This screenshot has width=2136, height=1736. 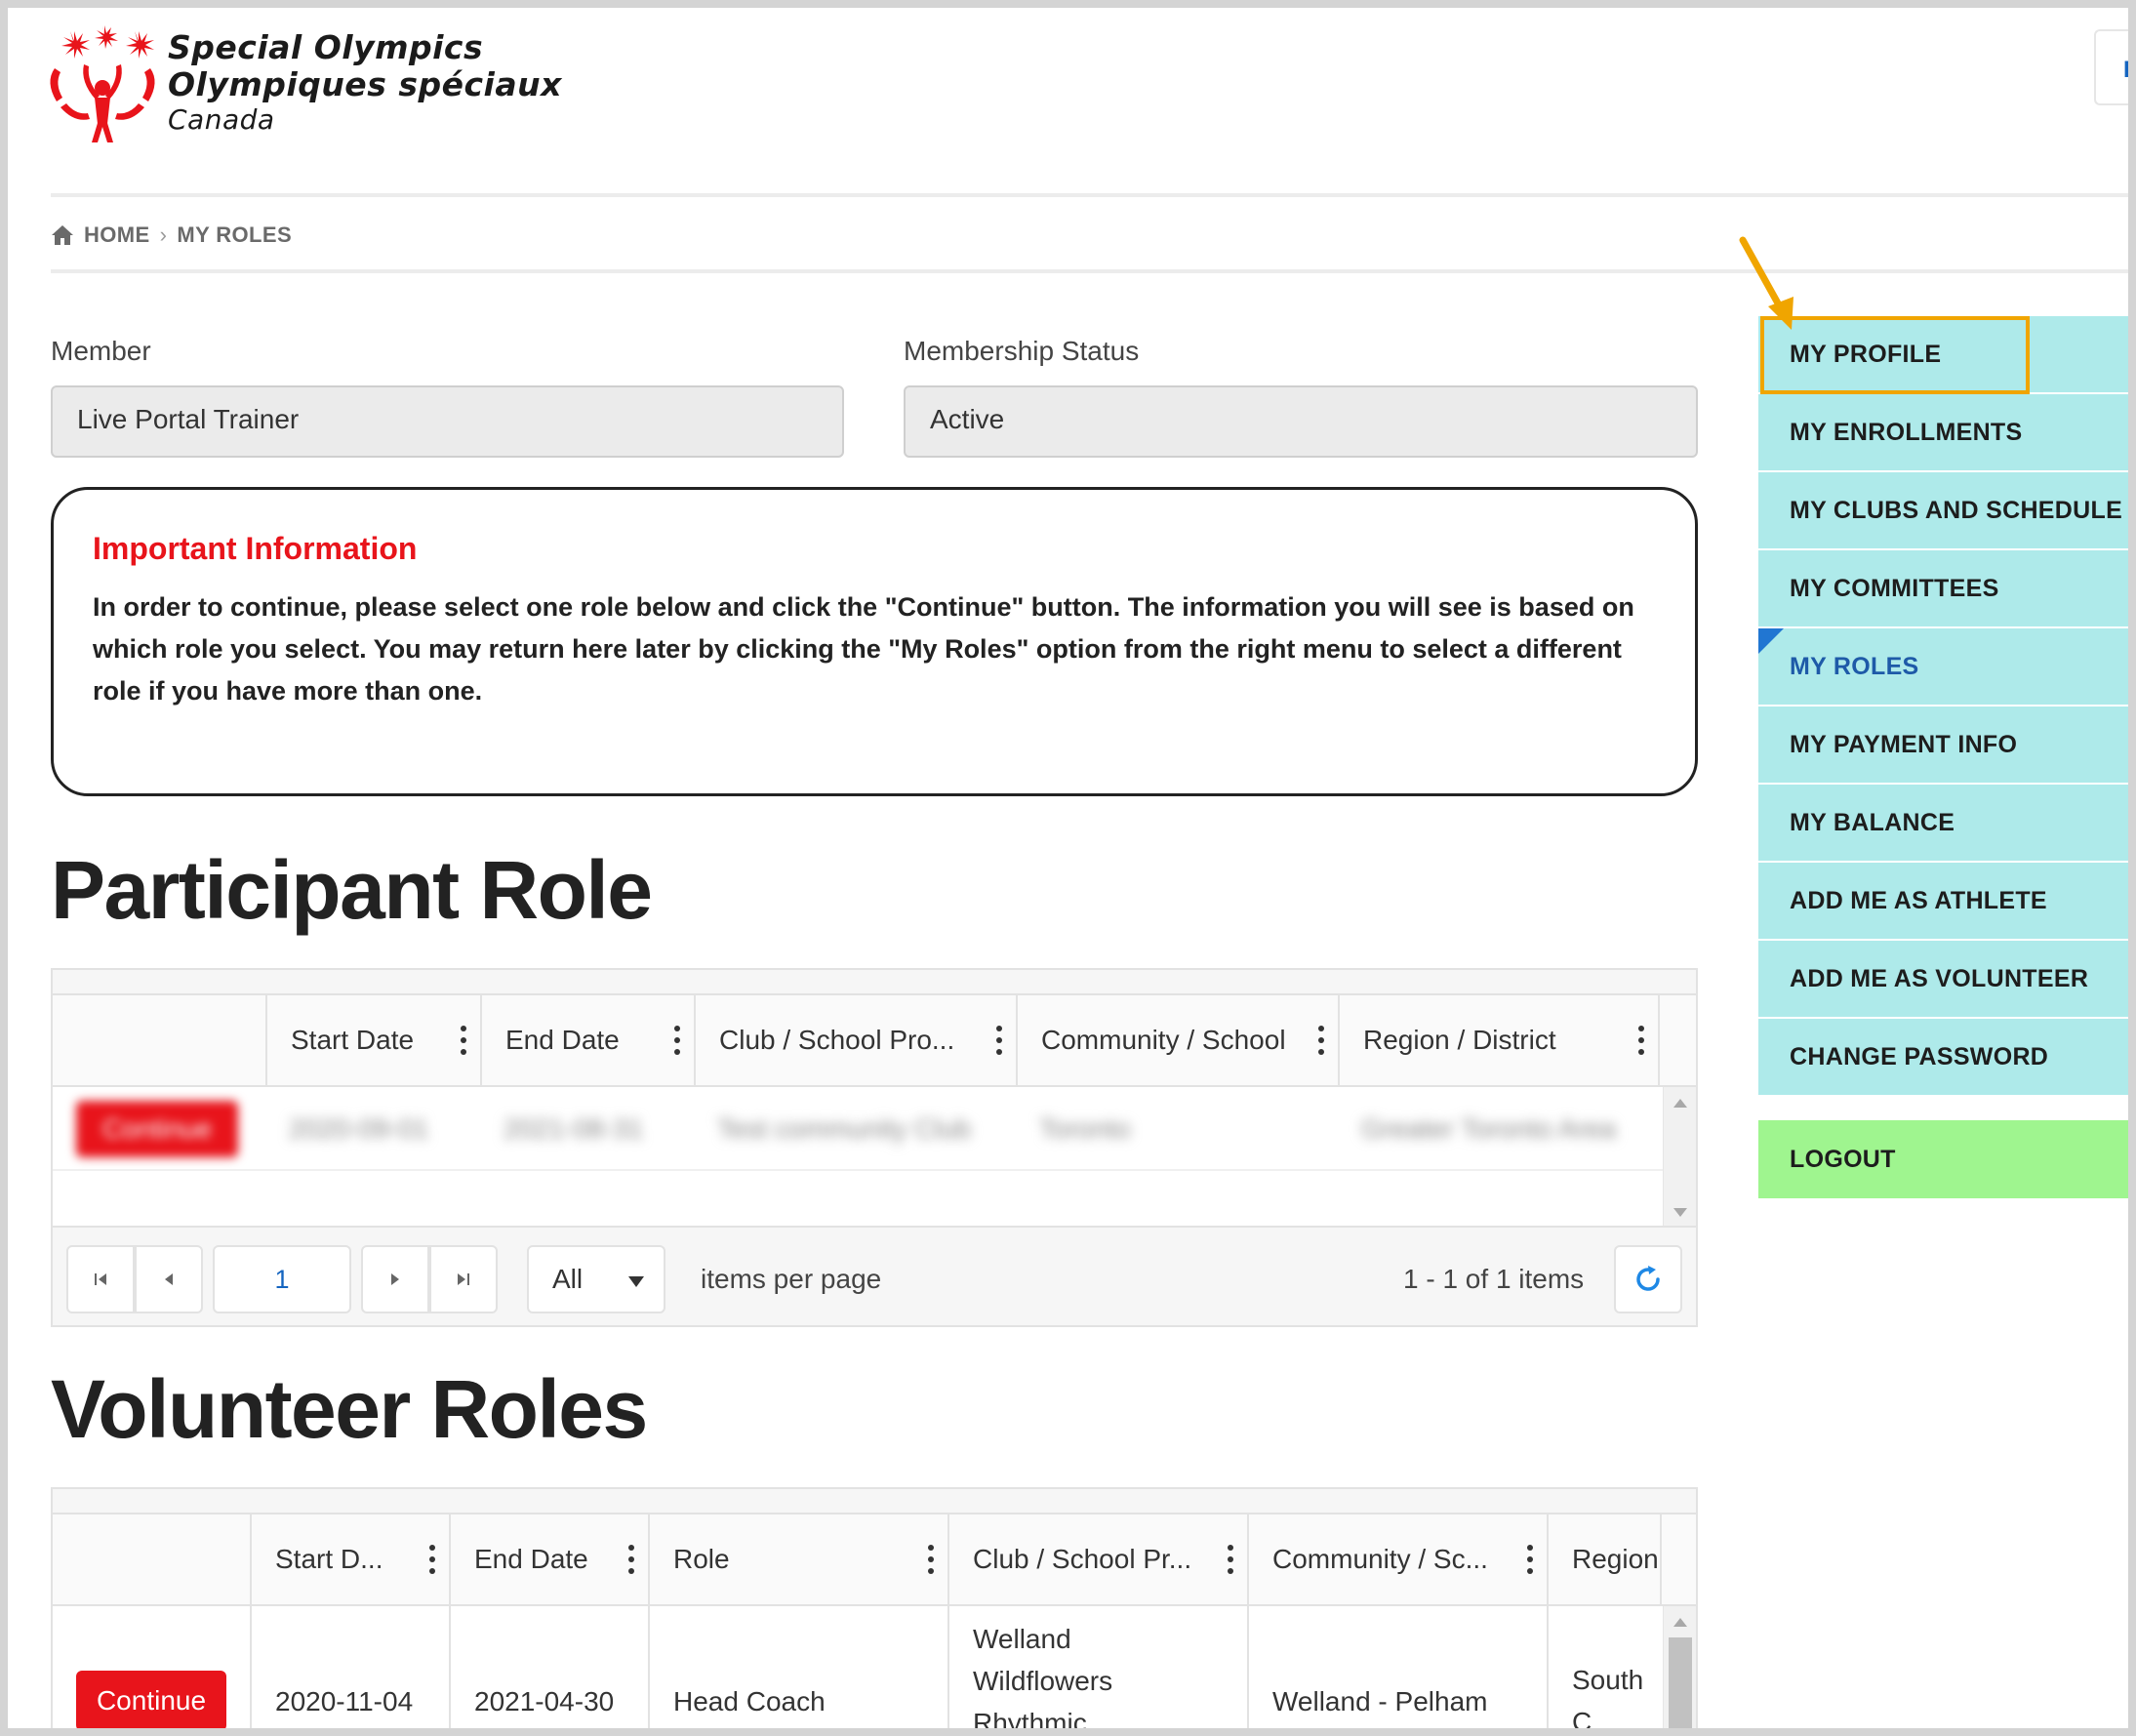 I want to click on menu-item-add-me-as-athlete: ADD ME AS ATHLETE, so click(x=1943, y=902).